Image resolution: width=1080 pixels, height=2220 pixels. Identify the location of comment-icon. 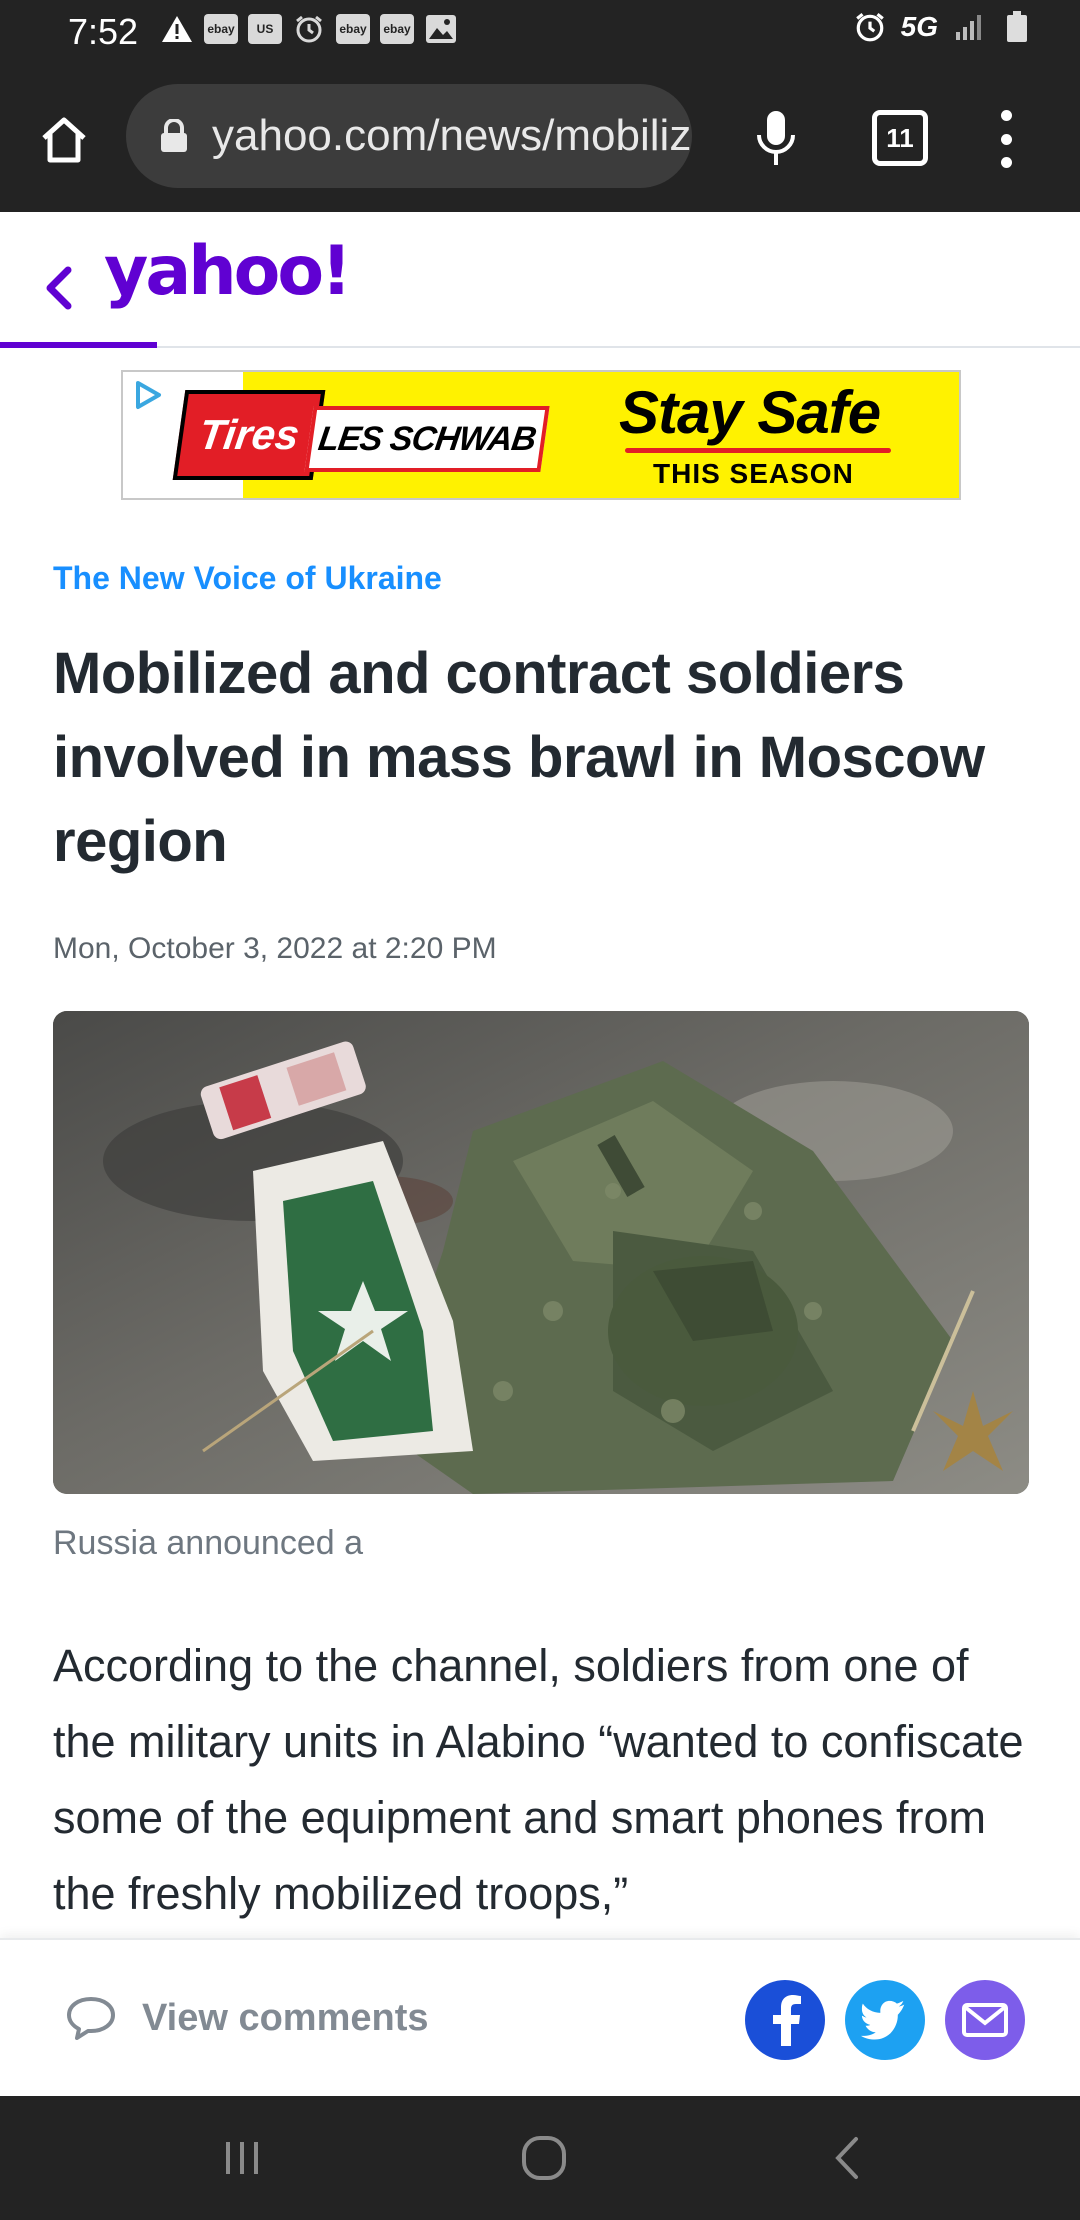
(91, 2018).